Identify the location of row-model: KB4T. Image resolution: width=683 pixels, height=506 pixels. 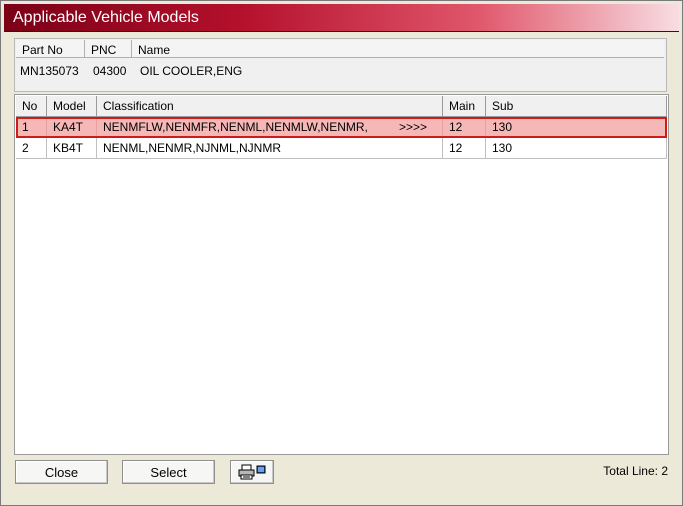
(72, 148).